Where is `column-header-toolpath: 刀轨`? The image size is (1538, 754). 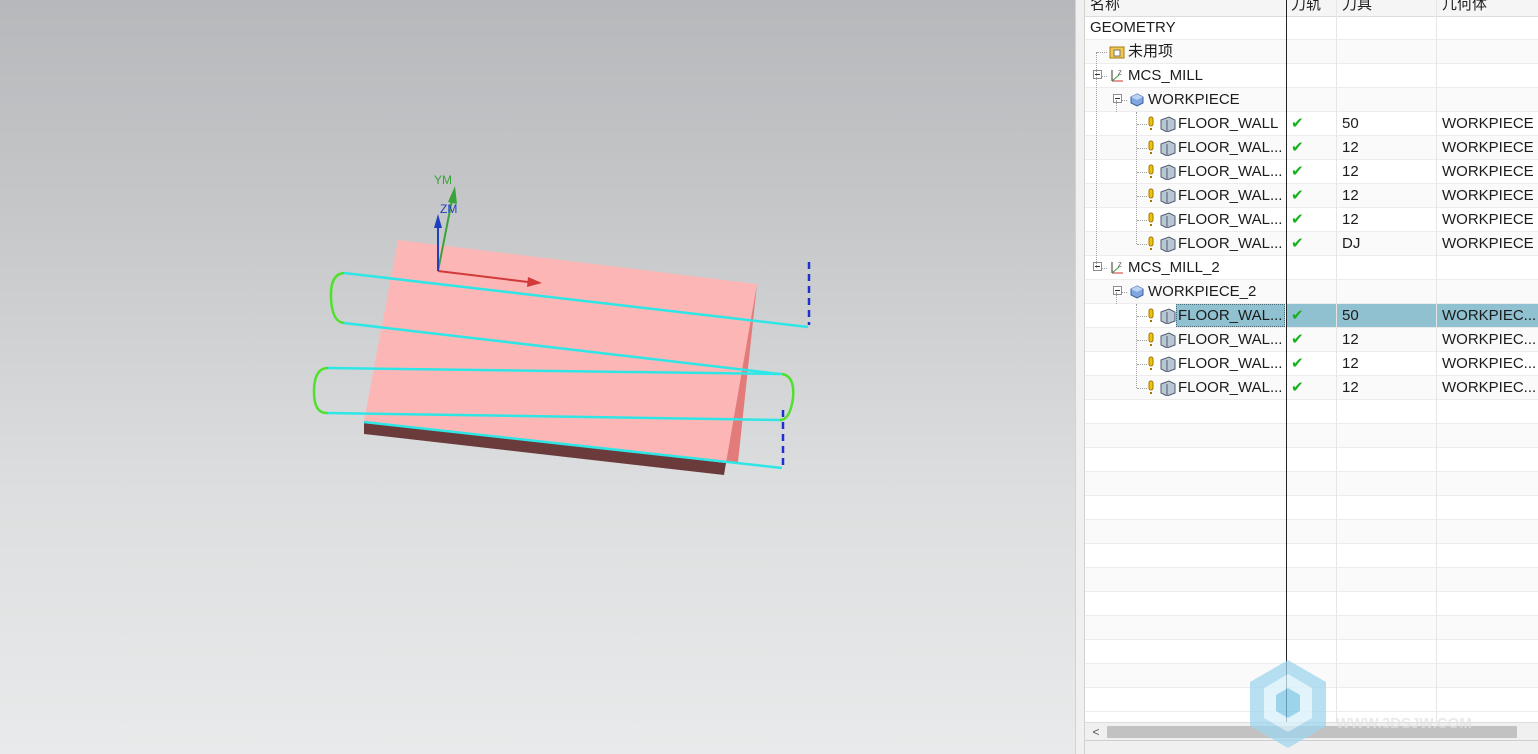 column-header-toolpath: 刀轨 is located at coordinates (1311, 8).